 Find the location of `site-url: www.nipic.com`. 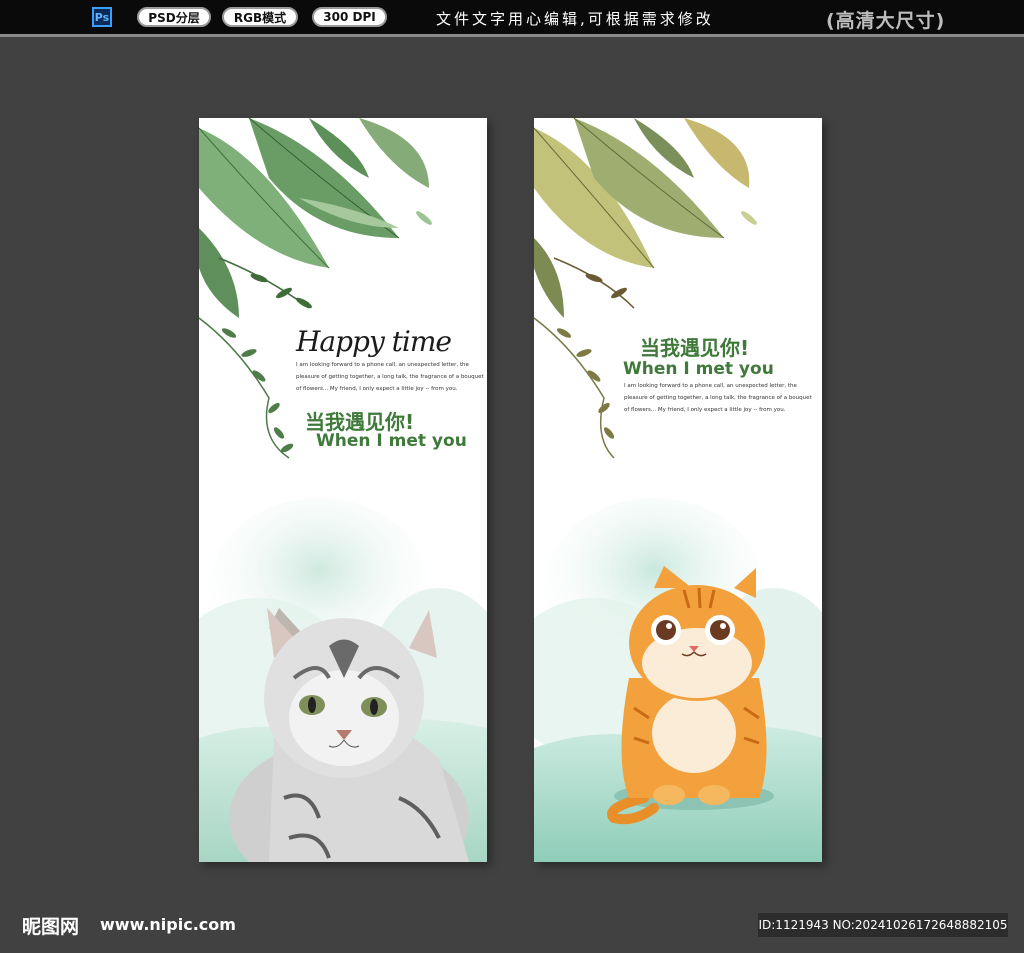

site-url: www.nipic.com is located at coordinates (168, 924).